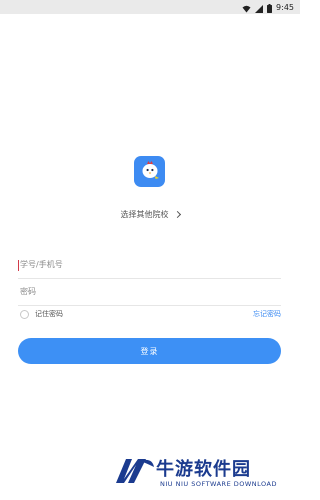  I want to click on school-selector: 选择其他院校, so click(150, 214).